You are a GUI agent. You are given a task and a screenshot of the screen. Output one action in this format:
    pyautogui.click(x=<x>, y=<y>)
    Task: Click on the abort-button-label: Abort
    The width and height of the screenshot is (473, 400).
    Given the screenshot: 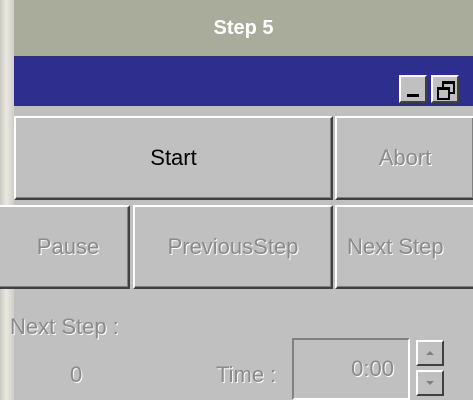 What is the action you would take?
    pyautogui.click(x=405, y=157)
    